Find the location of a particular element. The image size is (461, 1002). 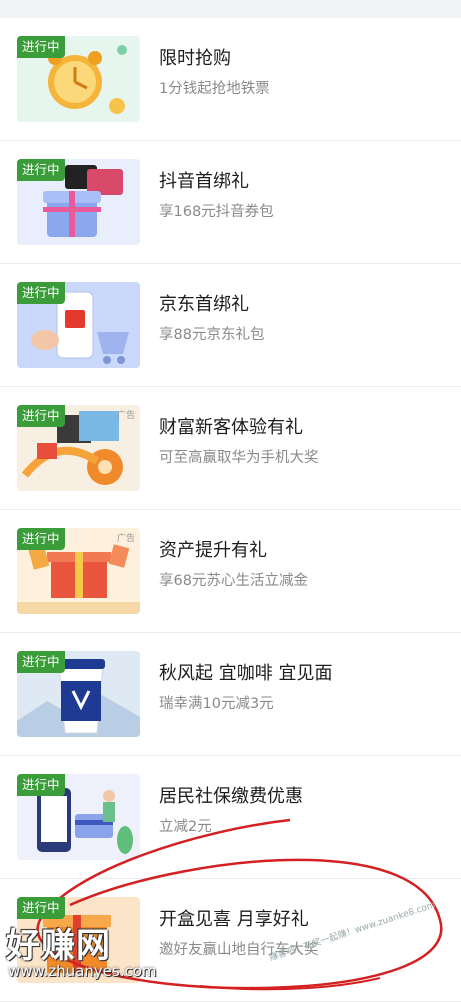

promo-subtitle: 可至高赢取华为手机大奖 is located at coordinates (239, 458).